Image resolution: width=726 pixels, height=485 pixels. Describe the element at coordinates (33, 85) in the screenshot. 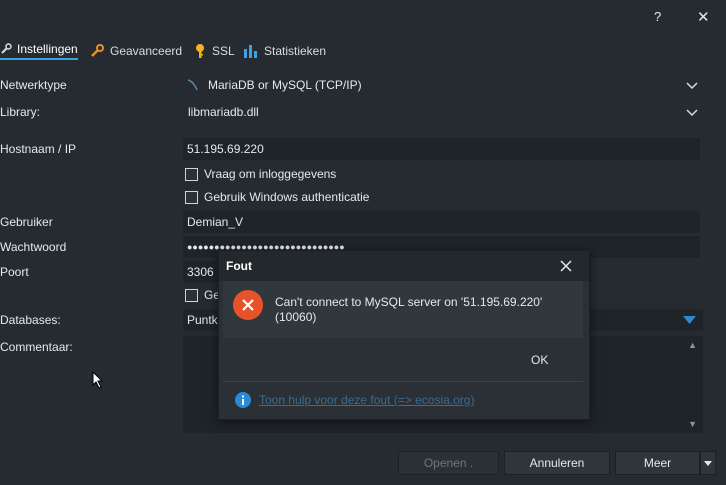

I see `network-type-label: Netwerktype` at that location.